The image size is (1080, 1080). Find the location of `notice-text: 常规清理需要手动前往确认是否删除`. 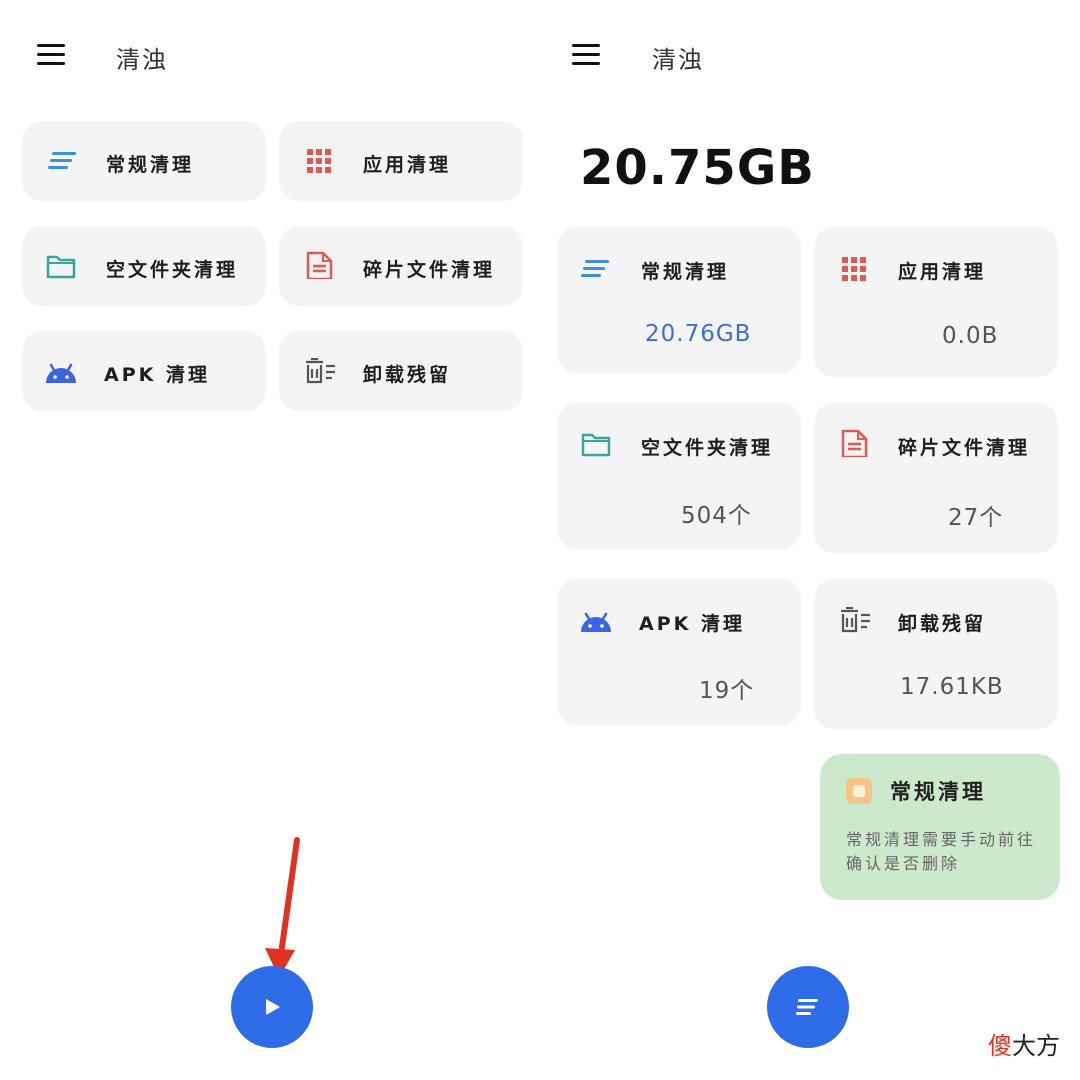

notice-text: 常规清理需要手动前往确认是否删除 is located at coordinates (941, 851).